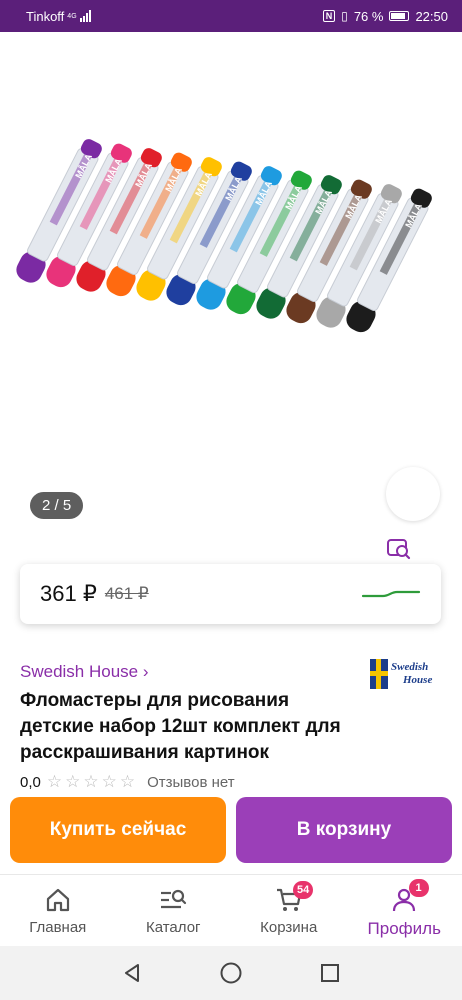 This screenshot has height=1000, width=462. I want to click on status-bar: Tinkoff 4G N ▯ 76 % 22:50, so click(231, 16).